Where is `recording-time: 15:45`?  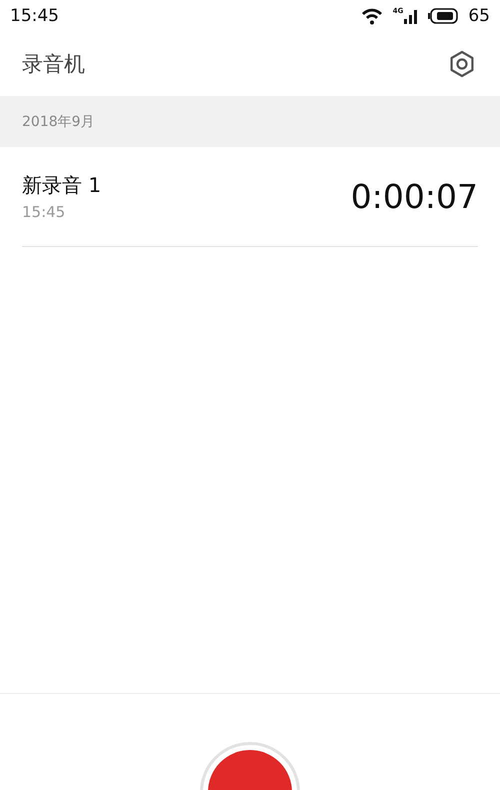 recording-time: 15:45 is located at coordinates (44, 212).